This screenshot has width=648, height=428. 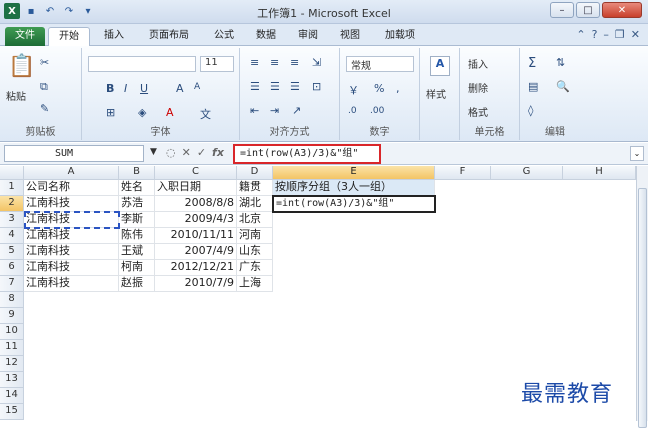 I want to click on copy-icon: ⧉, so click(x=44, y=87).